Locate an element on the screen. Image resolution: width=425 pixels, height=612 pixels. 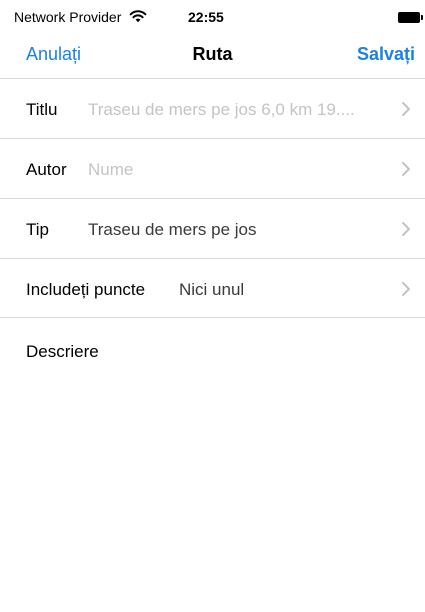
battery-icon is located at coordinates (410, 17).